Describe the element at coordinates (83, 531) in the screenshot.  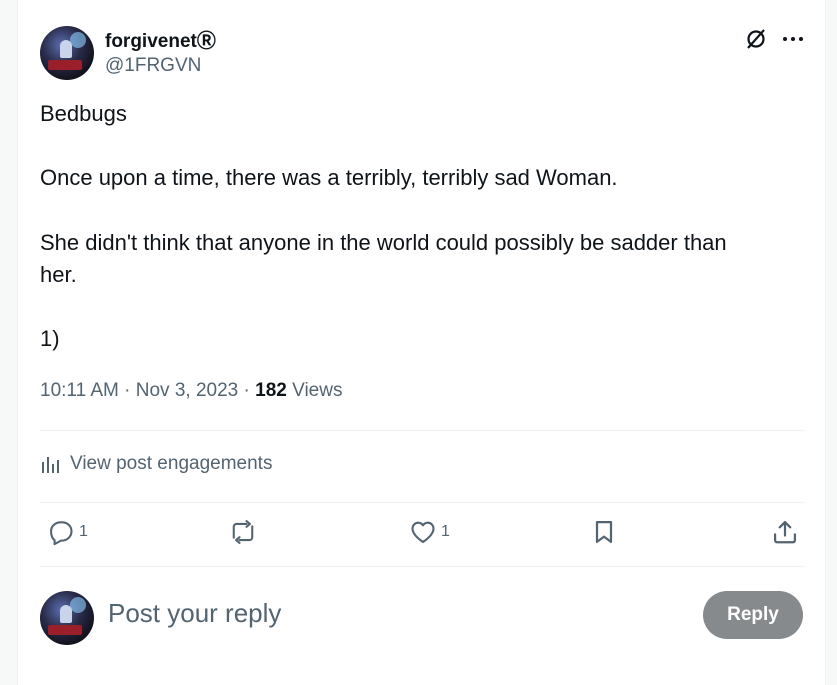
I see `reply-count: 1` at that location.